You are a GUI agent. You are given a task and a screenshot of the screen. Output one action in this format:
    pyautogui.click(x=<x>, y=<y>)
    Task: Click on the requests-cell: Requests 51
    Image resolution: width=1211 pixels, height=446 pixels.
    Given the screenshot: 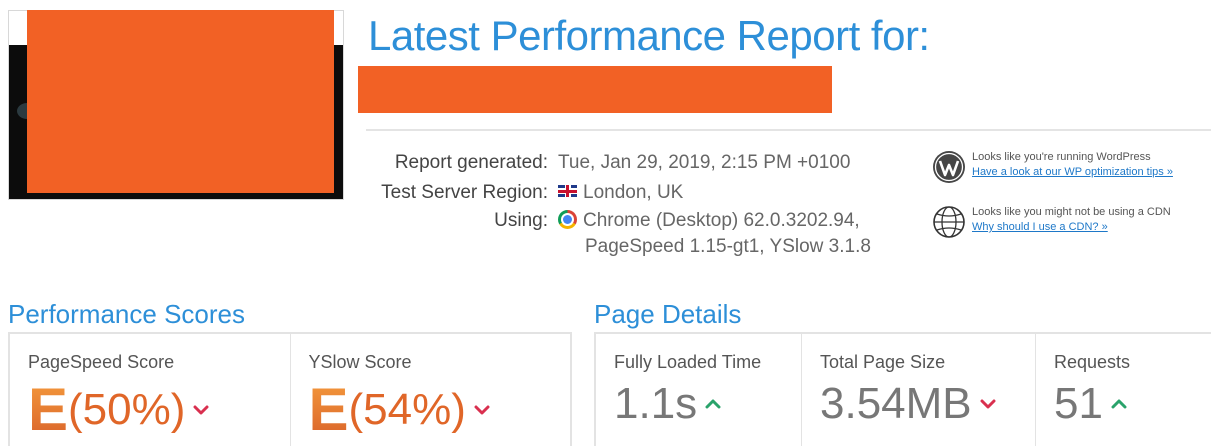 What is the action you would take?
    pyautogui.click(x=1123, y=390)
    